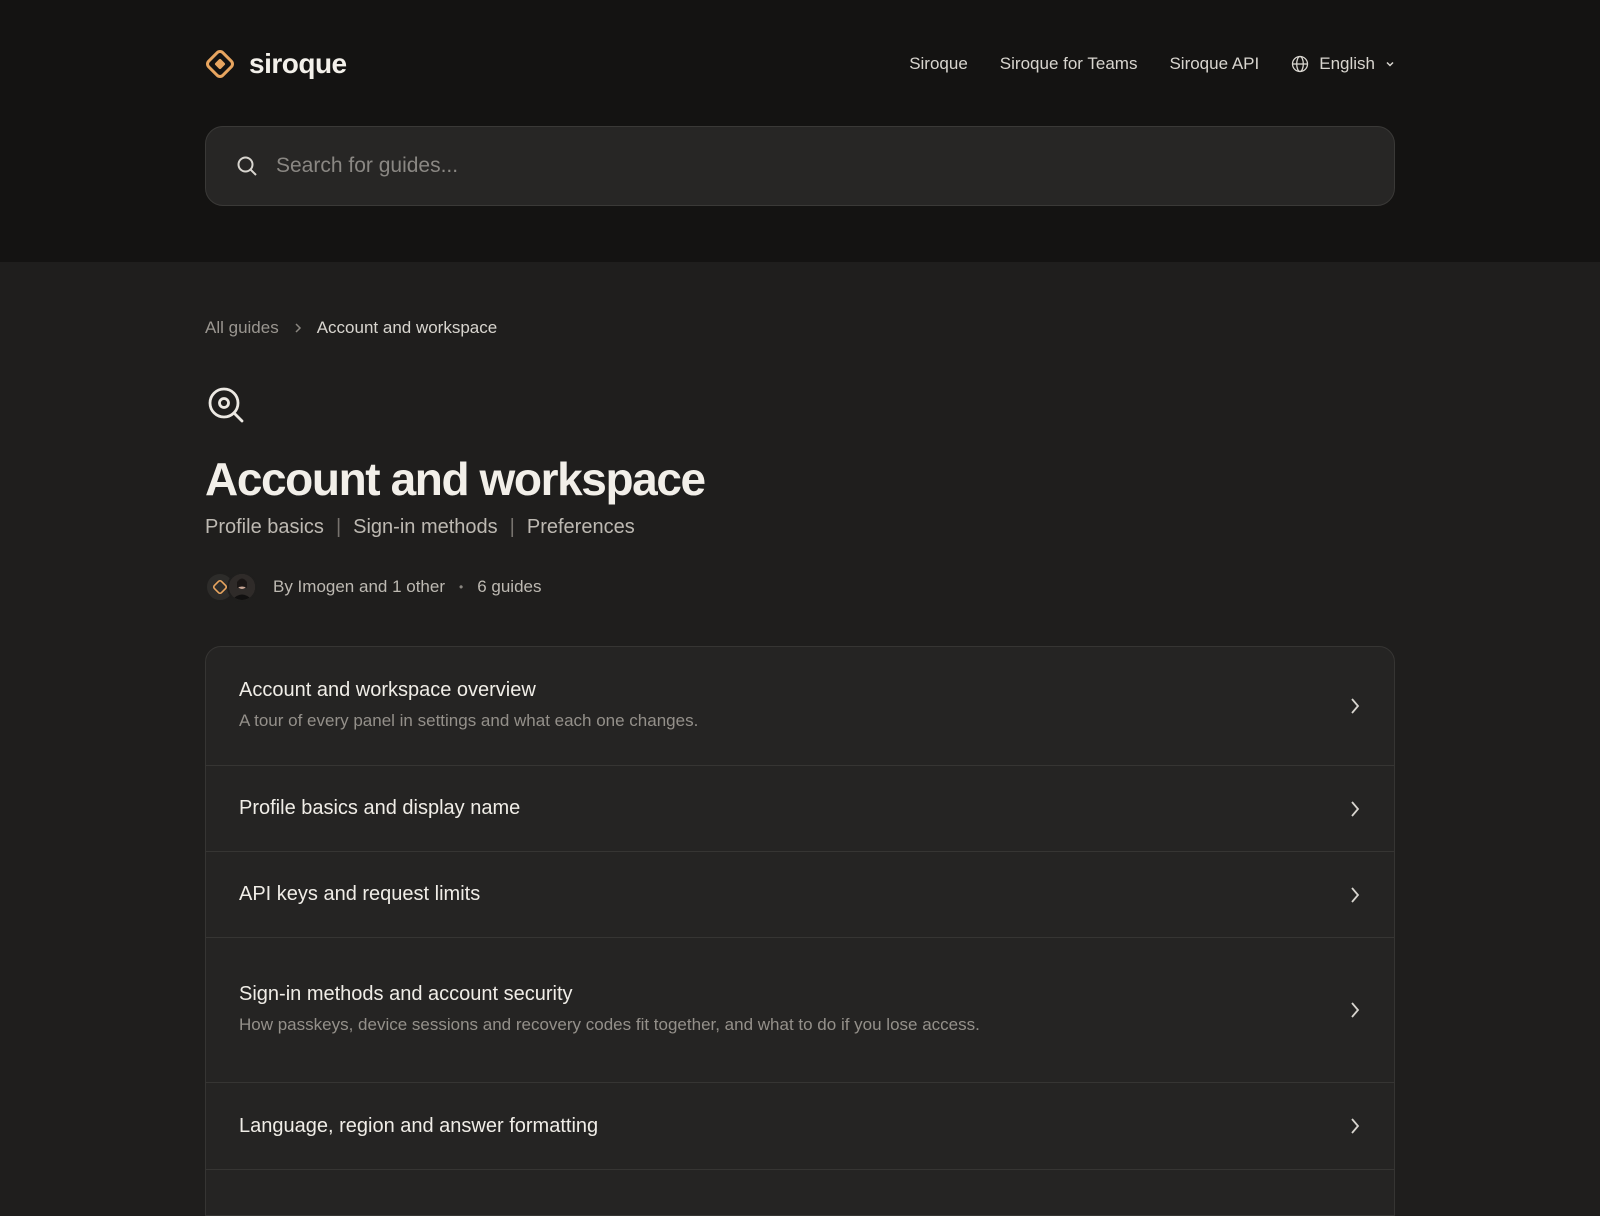 Image resolution: width=1600 pixels, height=1216 pixels. I want to click on tag-sign-in-methods: Sign-in methods, so click(425, 527).